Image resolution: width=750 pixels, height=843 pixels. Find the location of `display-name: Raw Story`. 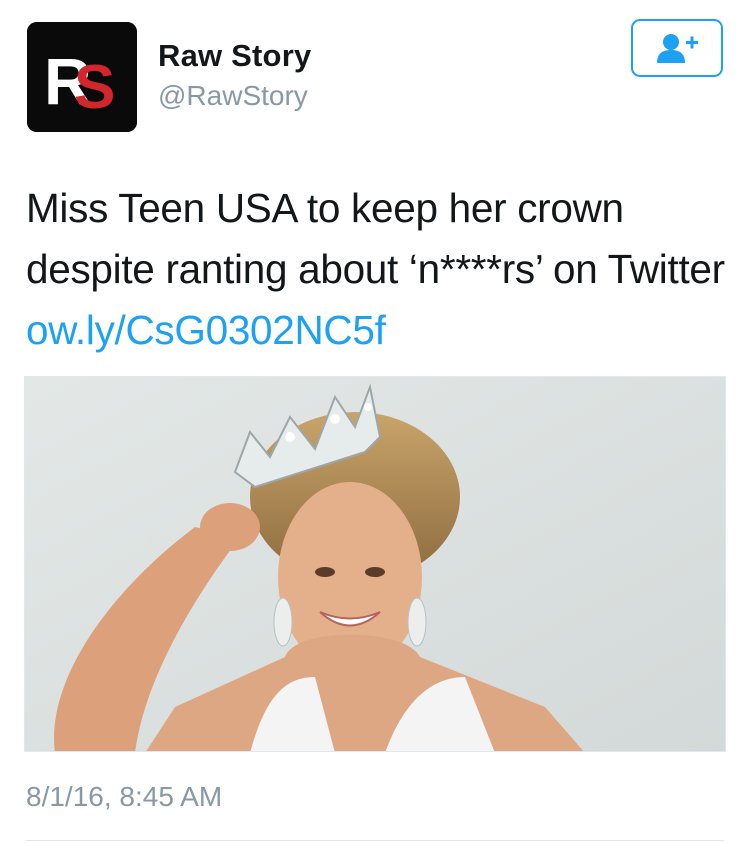

display-name: Raw Story is located at coordinates (234, 56).